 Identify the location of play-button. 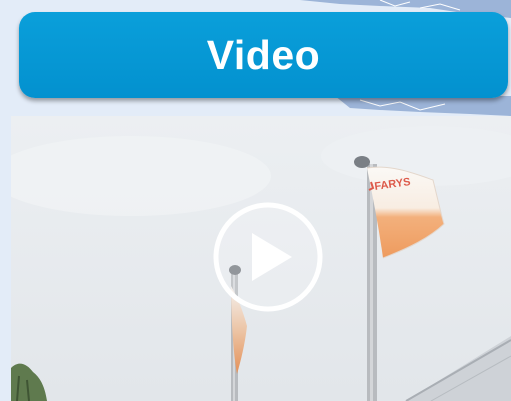
(268, 257).